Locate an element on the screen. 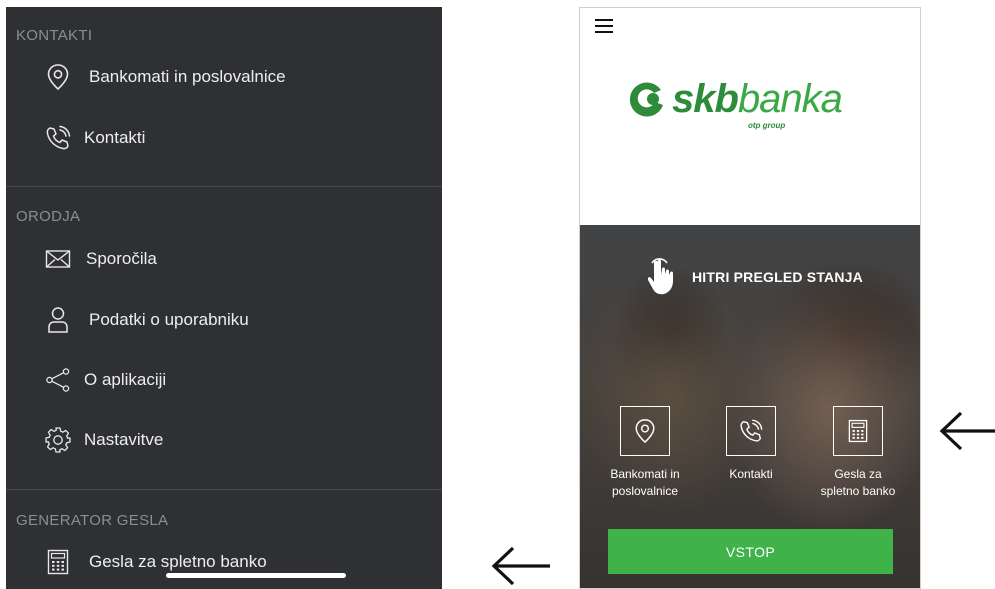 The image size is (995, 589). tap-hand-icon is located at coordinates (660, 276).